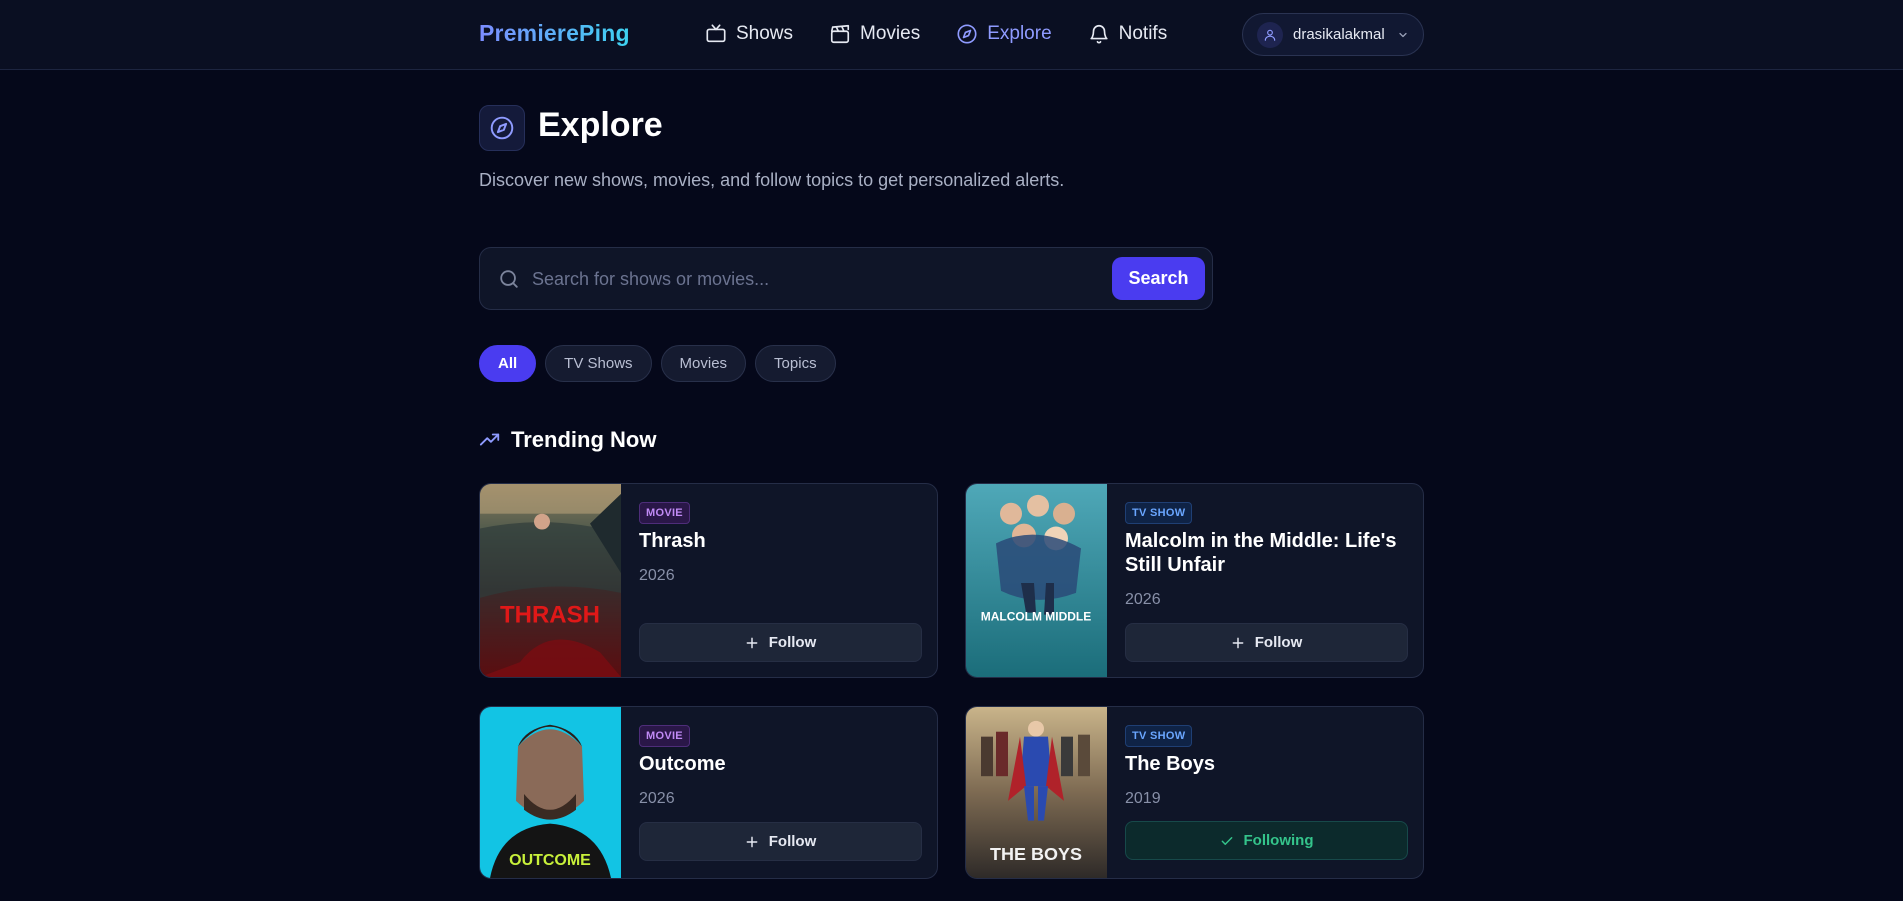  Describe the element at coordinates (600, 125) in the screenshot. I see `page-title: Explore` at that location.